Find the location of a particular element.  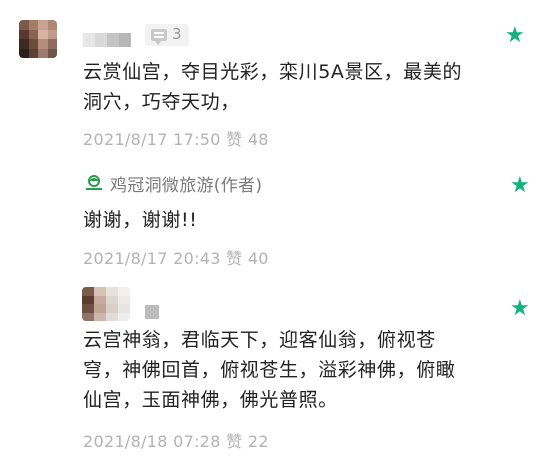

comment-meta: 2021/8/18 07:28 赞 22 is located at coordinates (176, 440).